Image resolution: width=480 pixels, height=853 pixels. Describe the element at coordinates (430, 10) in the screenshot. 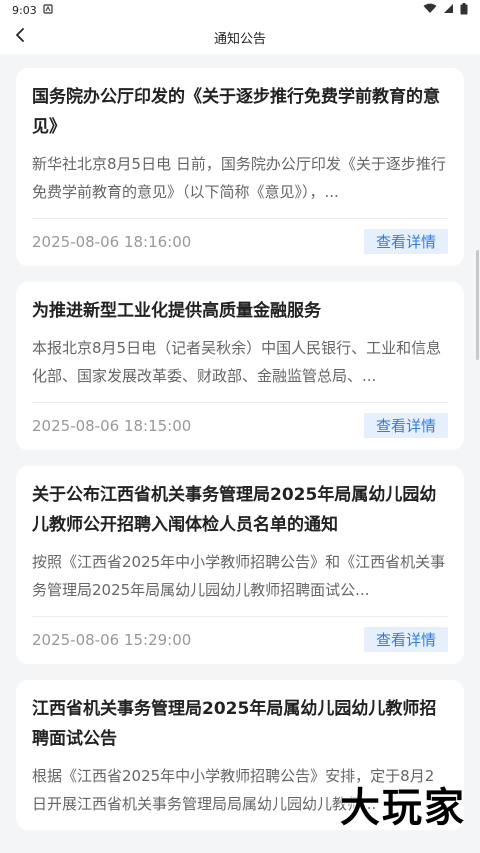

I see `wifi-icon` at that location.